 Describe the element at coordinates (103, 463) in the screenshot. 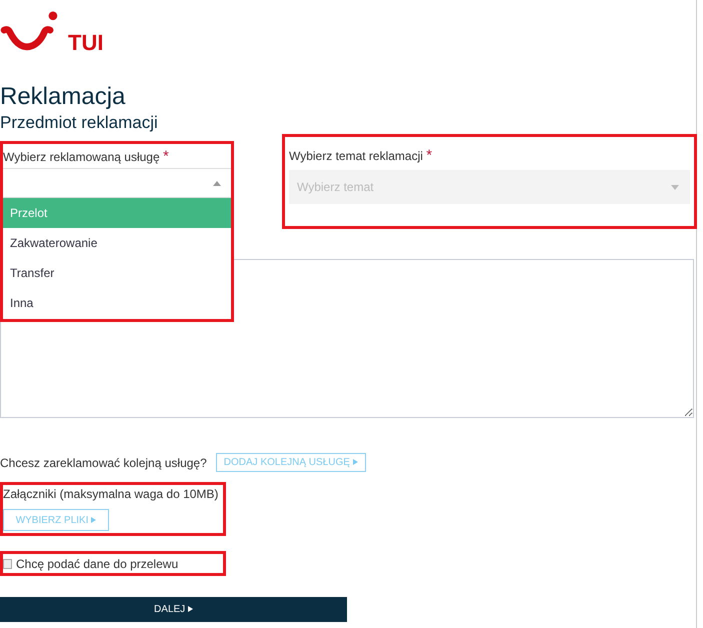

I see `question-text: Chcesz zareklamować kolejną usługę?` at that location.